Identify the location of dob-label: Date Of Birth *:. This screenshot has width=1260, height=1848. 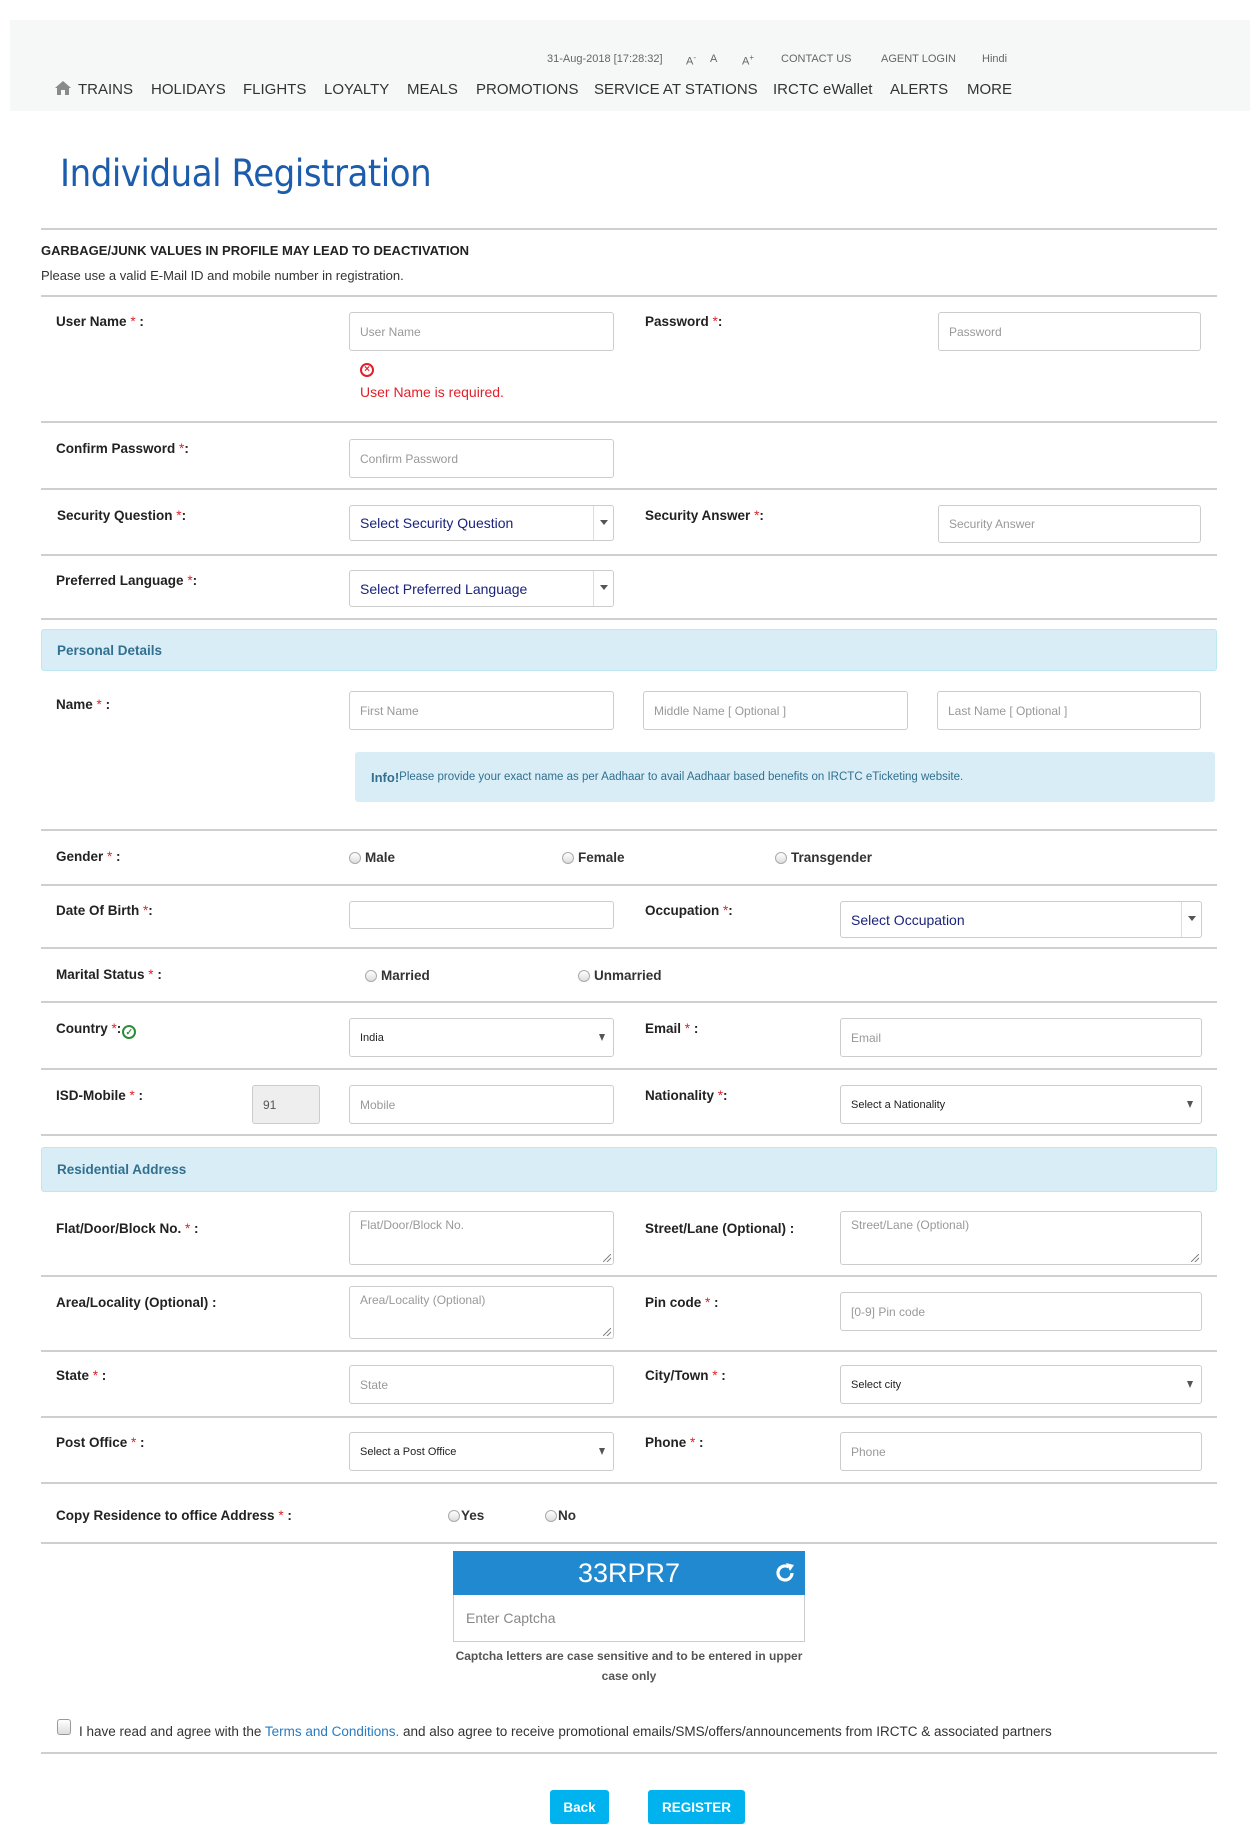
(104, 910).